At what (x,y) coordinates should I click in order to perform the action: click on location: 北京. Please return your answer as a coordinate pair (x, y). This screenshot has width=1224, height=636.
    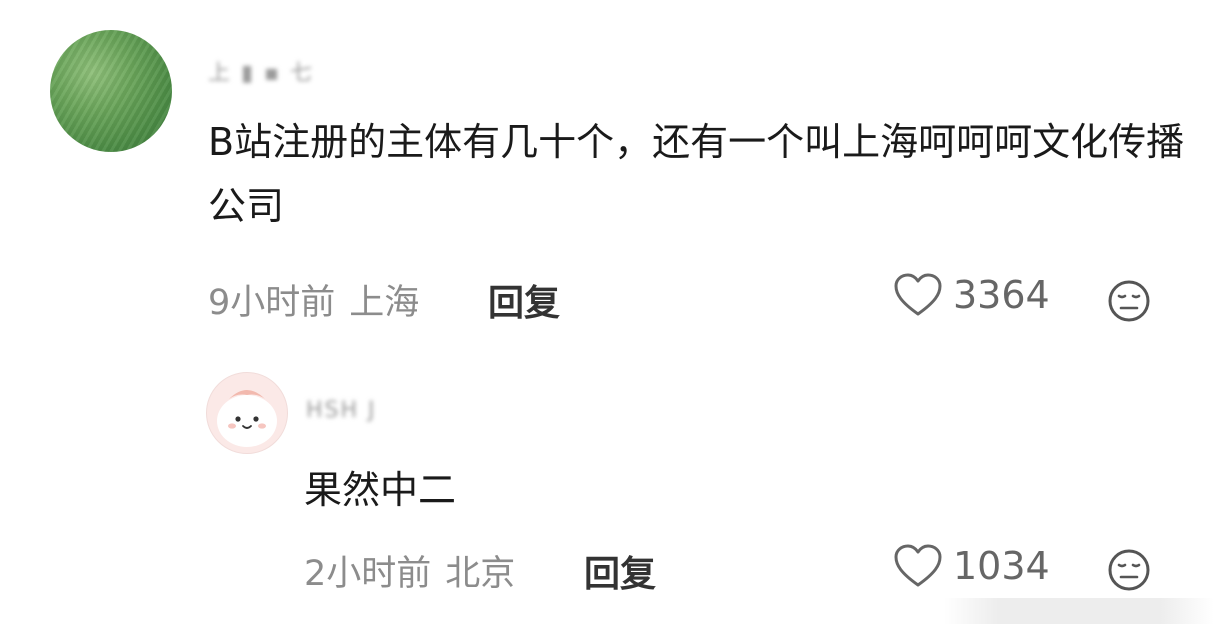
    Looking at the image, I should click on (480, 574).